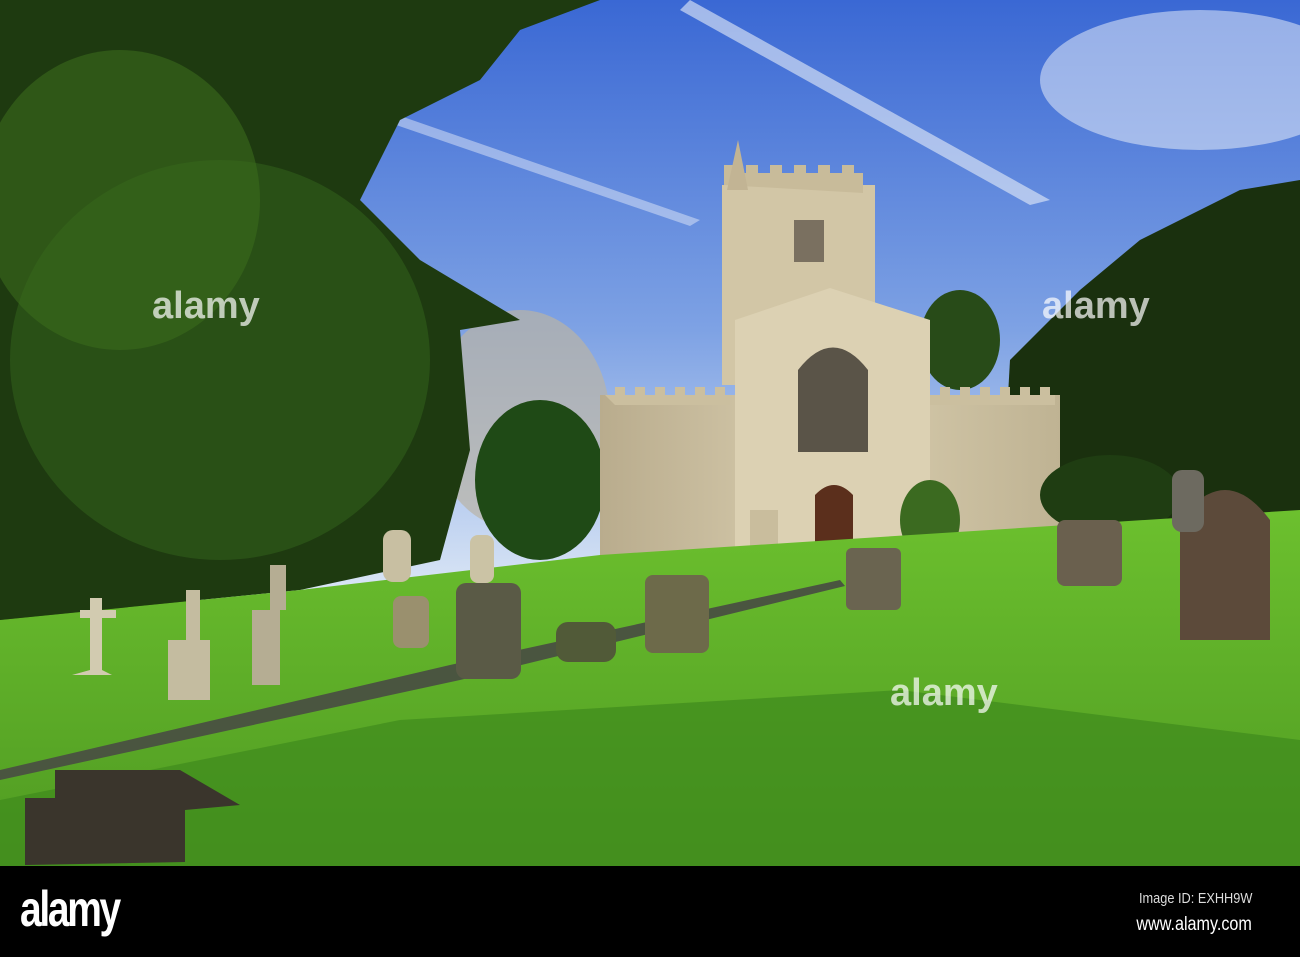 This screenshot has height=957, width=1300. I want to click on belfry-window, so click(809, 241).